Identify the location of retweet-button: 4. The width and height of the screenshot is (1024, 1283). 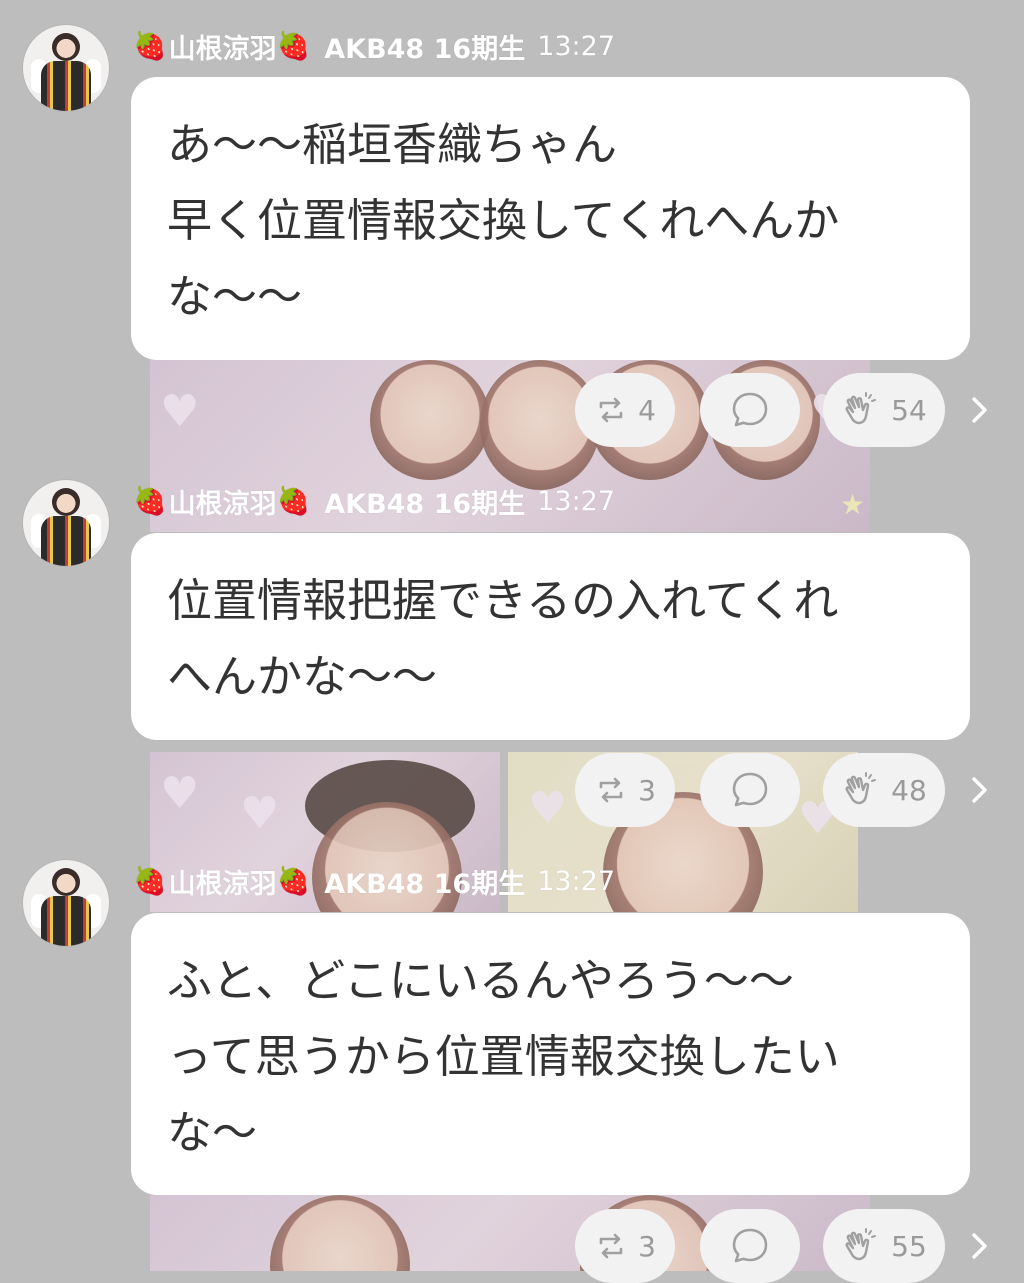
(625, 410).